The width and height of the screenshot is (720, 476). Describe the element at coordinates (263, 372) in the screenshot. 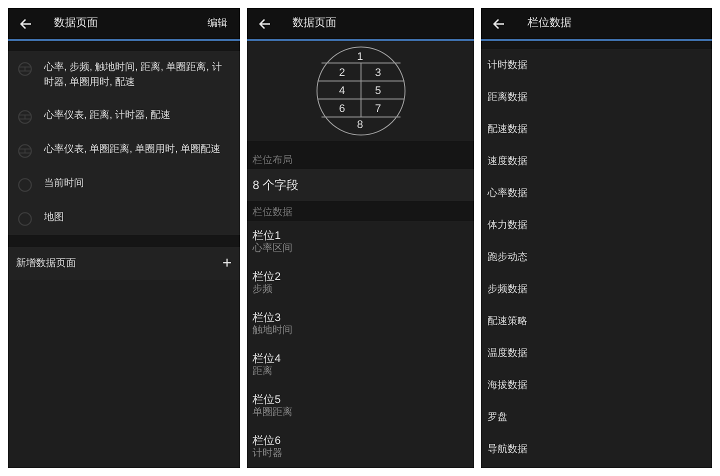

I see `field-value: 距离` at that location.